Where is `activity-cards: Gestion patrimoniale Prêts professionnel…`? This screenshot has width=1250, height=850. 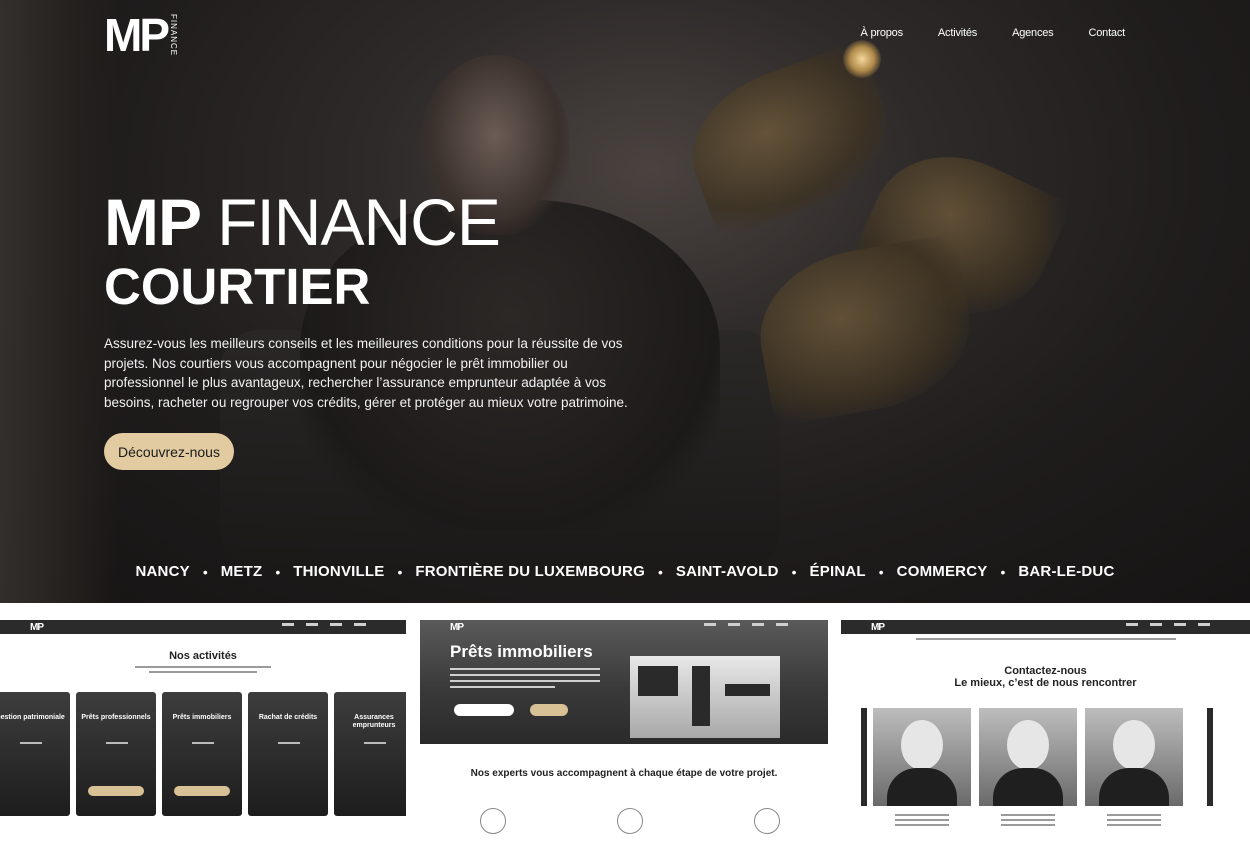 activity-cards: Gestion patrimoniale Prêts professionnel… is located at coordinates (203, 754).